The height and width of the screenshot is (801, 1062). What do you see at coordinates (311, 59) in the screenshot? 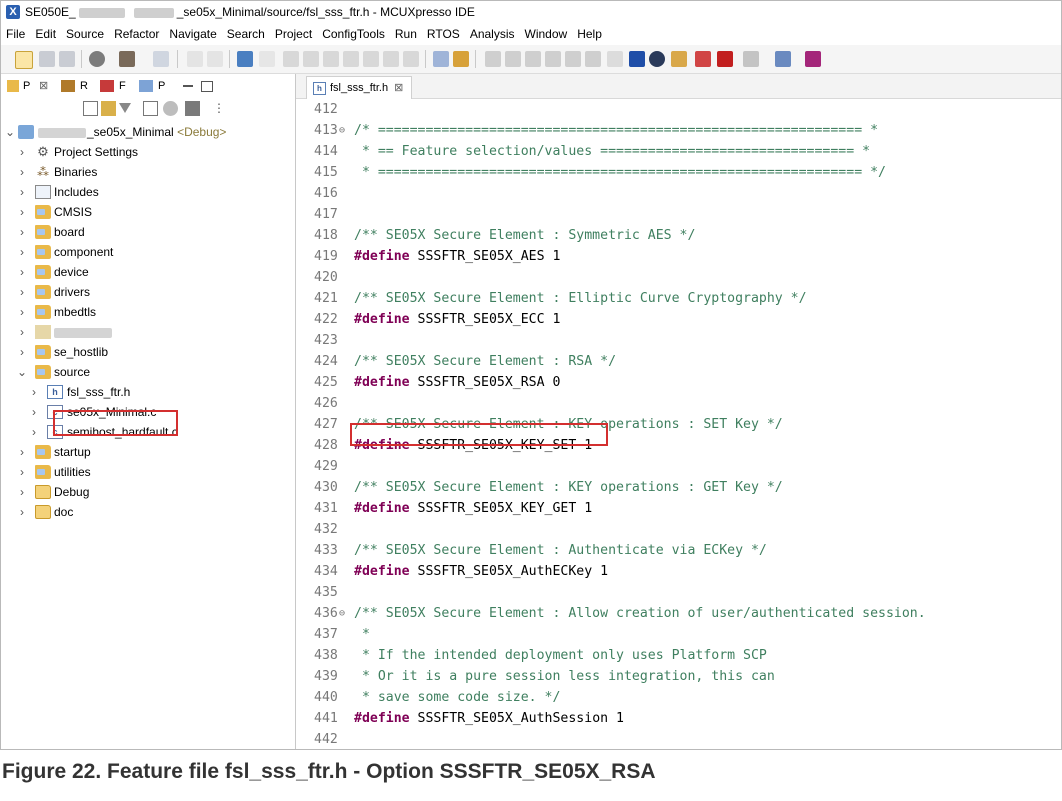
I see `suspend-icon` at bounding box center [311, 59].